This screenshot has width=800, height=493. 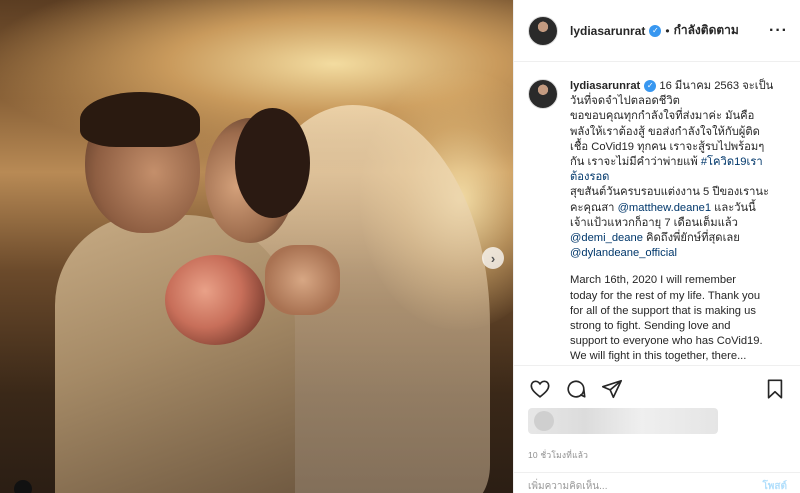 I want to click on photo-bride-hair, so click(x=272, y=163).